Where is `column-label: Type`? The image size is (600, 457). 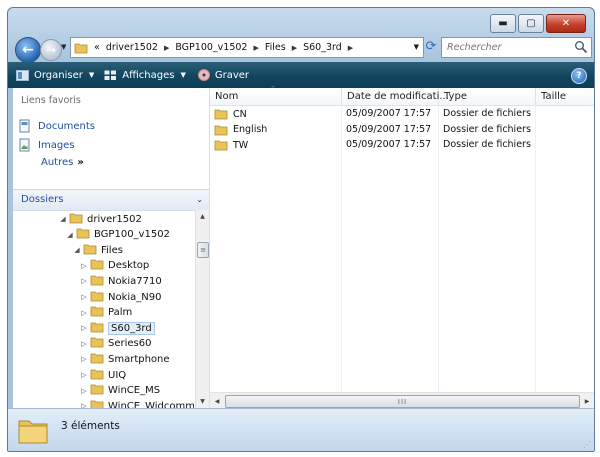 column-label: Type is located at coordinates (455, 96).